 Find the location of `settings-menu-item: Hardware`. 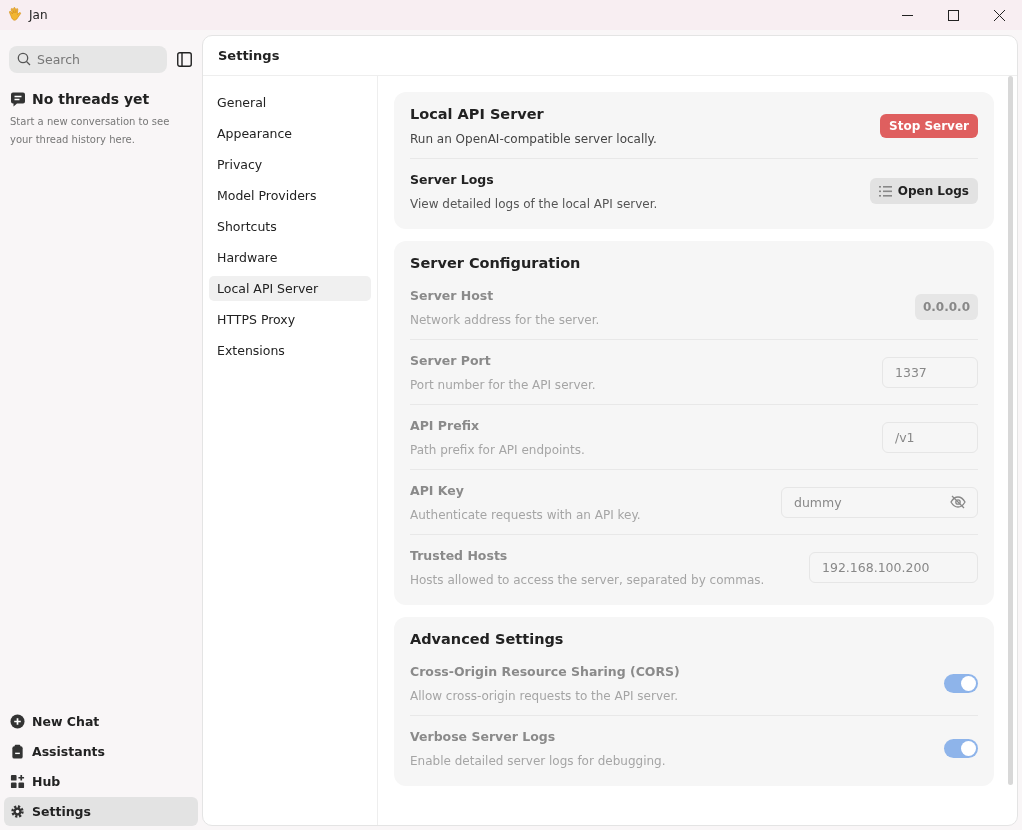

settings-menu-item: Hardware is located at coordinates (290, 257).